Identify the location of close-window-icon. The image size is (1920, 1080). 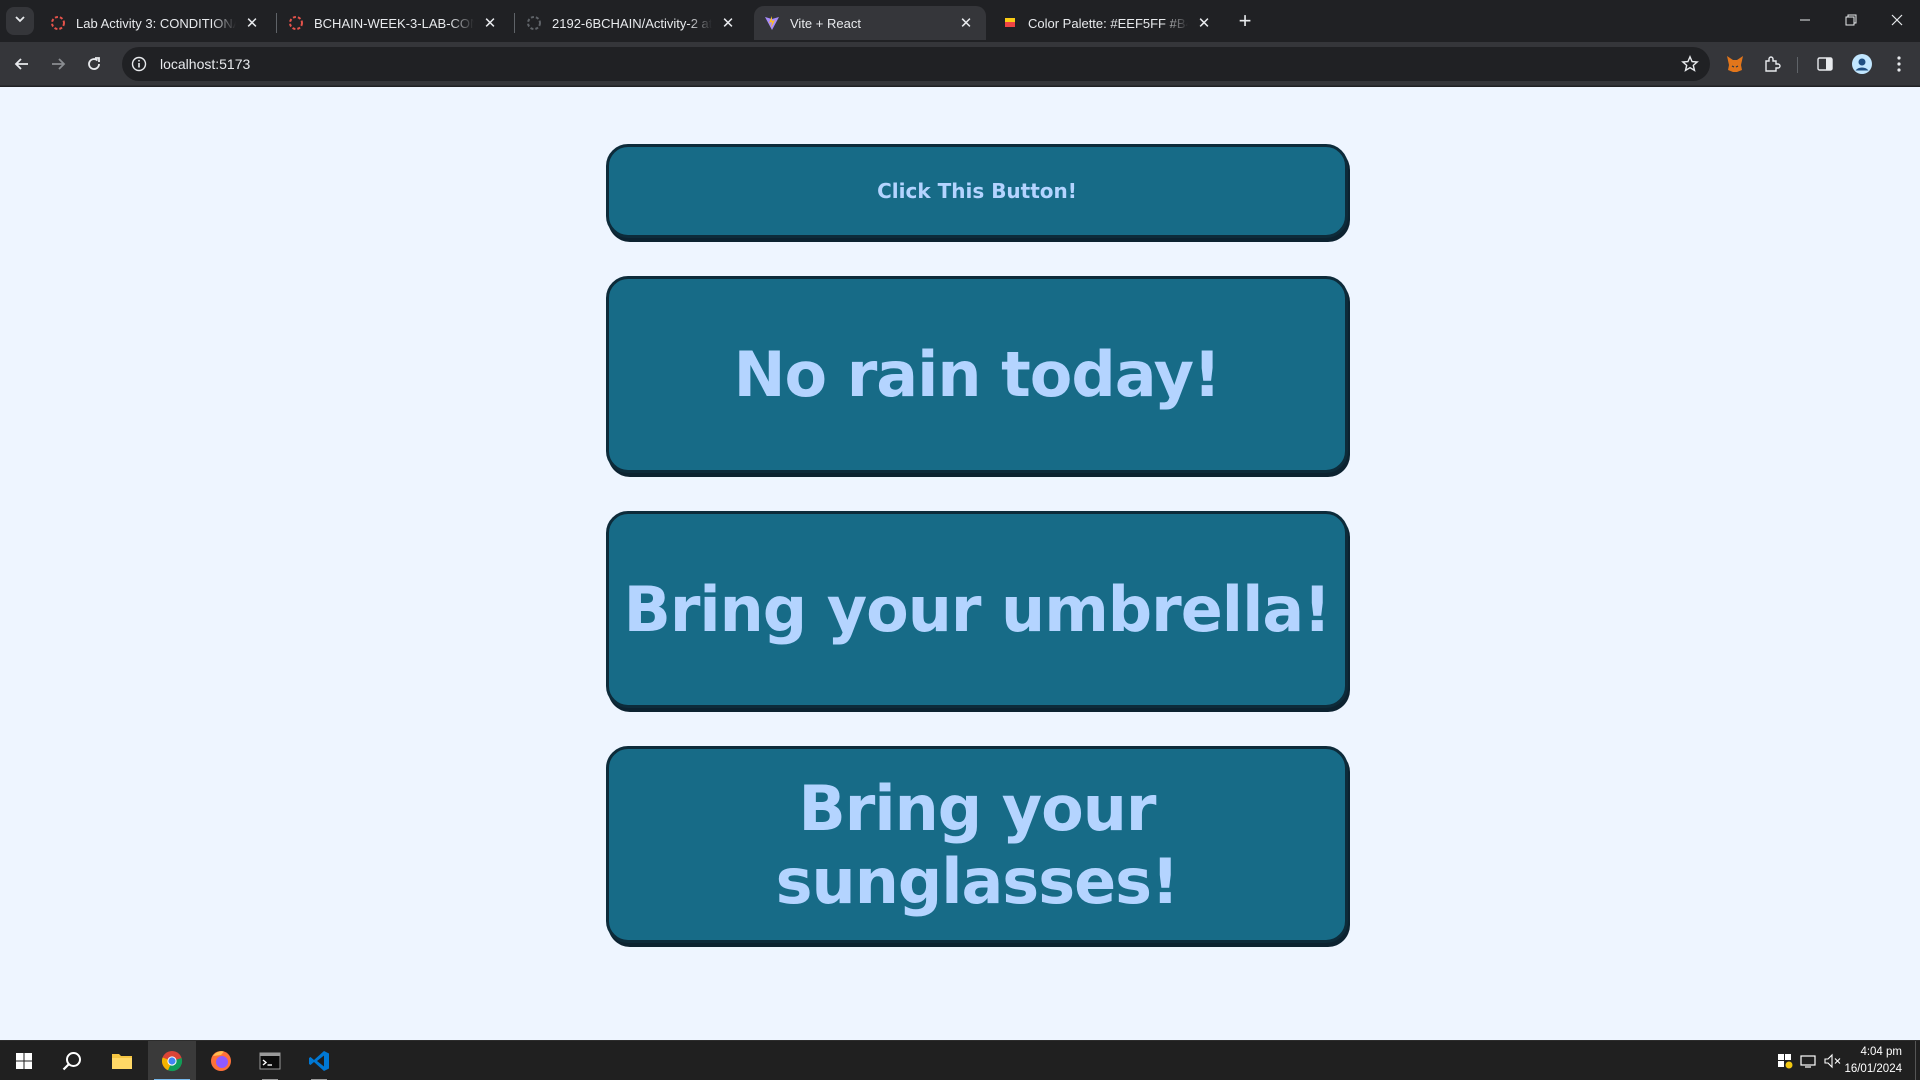
(1897, 20).